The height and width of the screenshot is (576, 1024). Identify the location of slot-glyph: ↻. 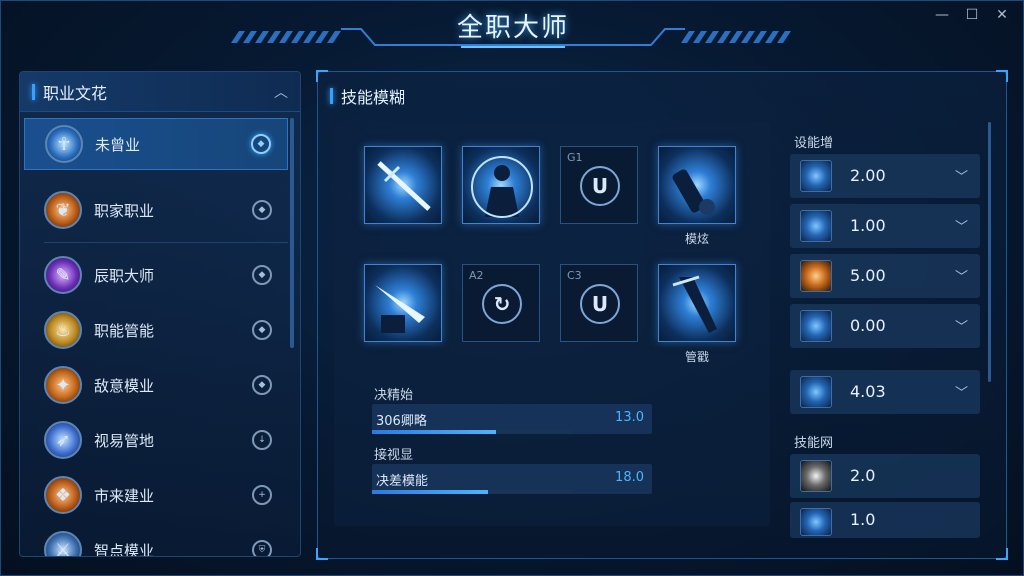
(502, 304).